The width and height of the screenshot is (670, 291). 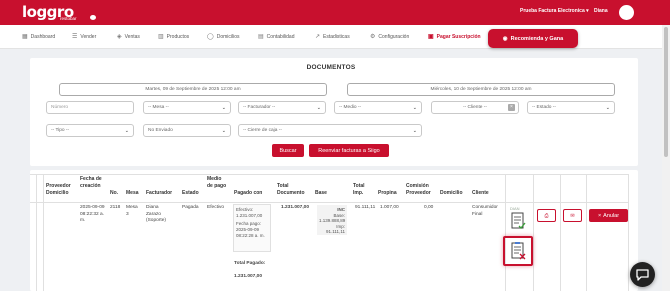 I want to click on search-button: Buscar, so click(x=288, y=150).